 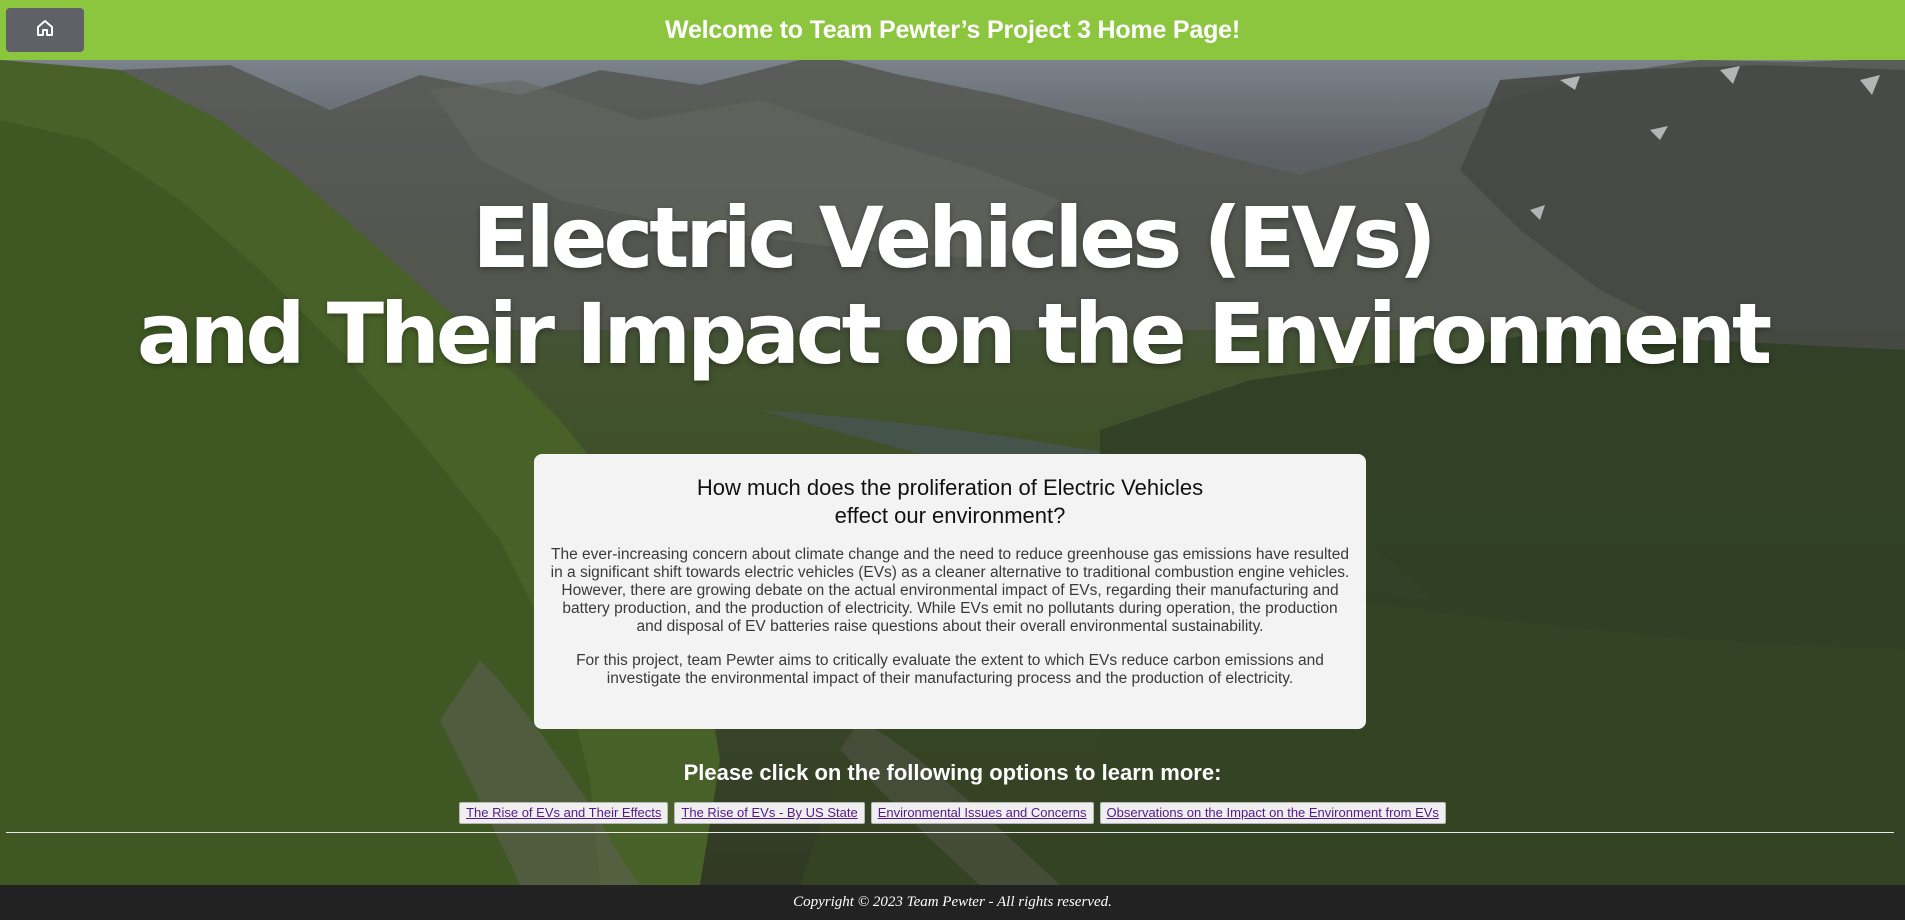 What do you see at coordinates (564, 813) in the screenshot?
I see `link-rise-of-evs: The Rise of EVs and Their Effects` at bounding box center [564, 813].